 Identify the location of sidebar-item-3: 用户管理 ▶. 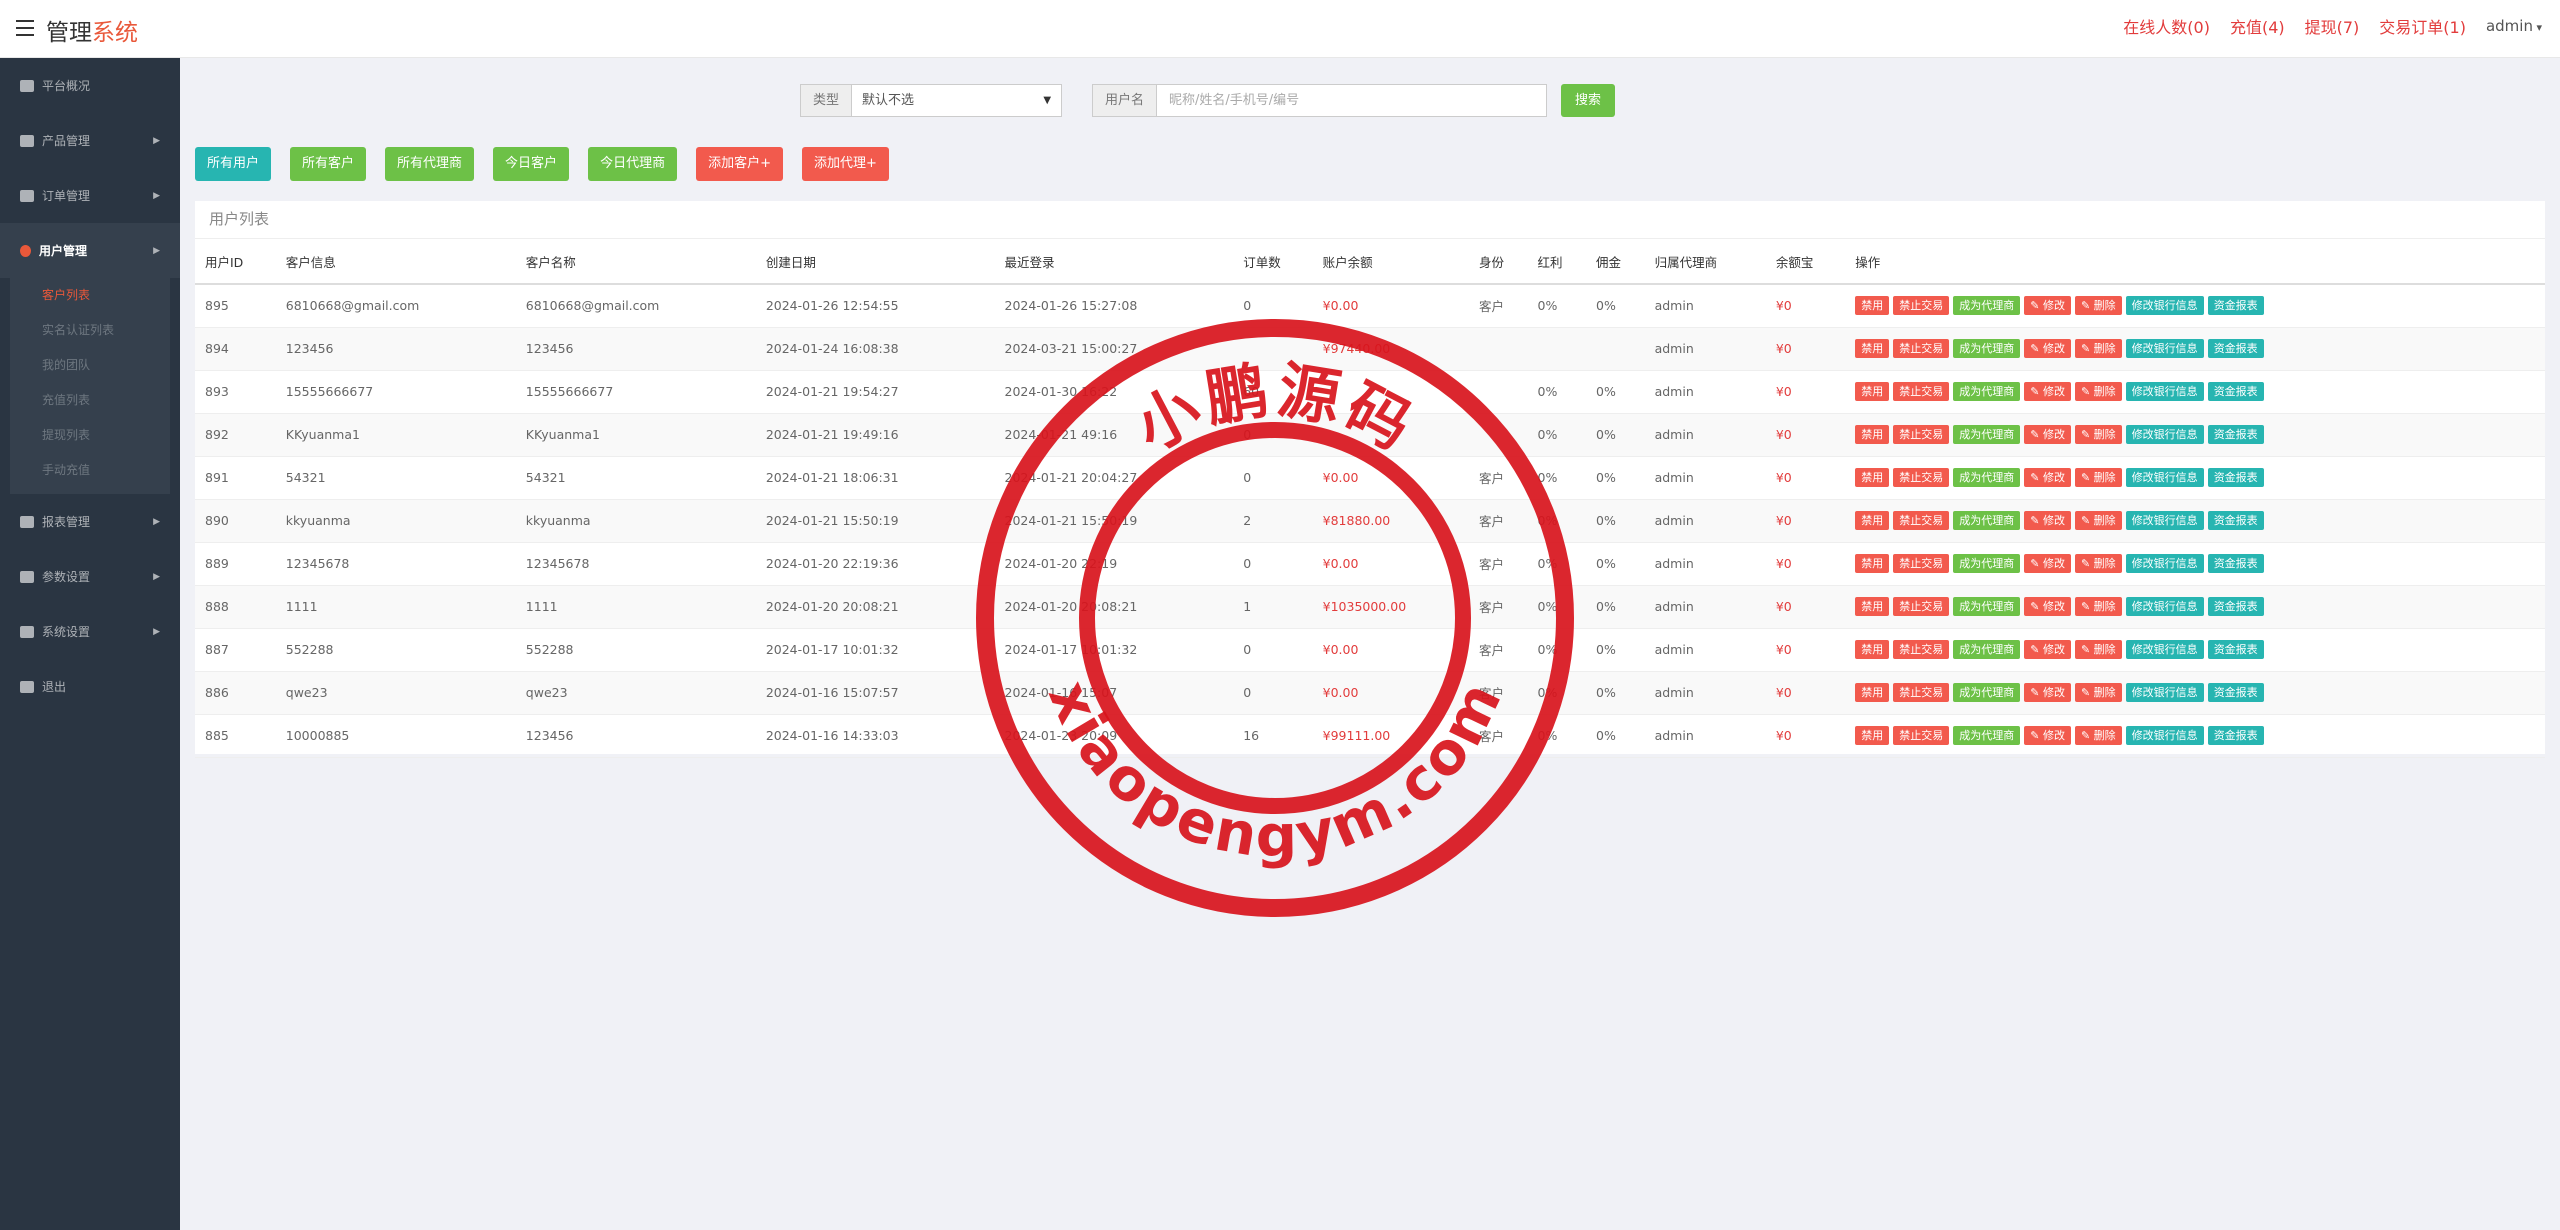
(90, 250).